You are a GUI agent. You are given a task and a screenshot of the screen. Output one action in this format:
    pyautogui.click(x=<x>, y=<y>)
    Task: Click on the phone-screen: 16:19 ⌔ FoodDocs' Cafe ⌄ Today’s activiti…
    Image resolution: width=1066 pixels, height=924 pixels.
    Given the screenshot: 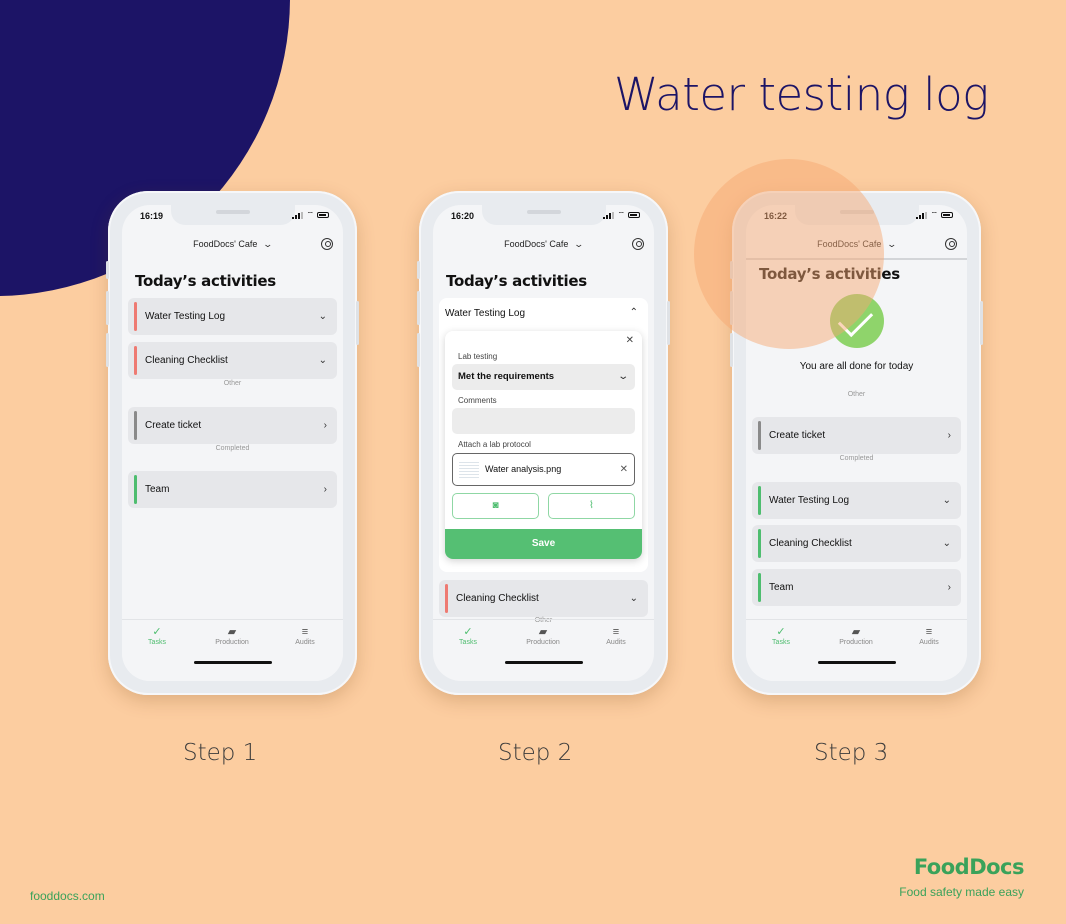 What is the action you would take?
    pyautogui.click(x=232, y=443)
    